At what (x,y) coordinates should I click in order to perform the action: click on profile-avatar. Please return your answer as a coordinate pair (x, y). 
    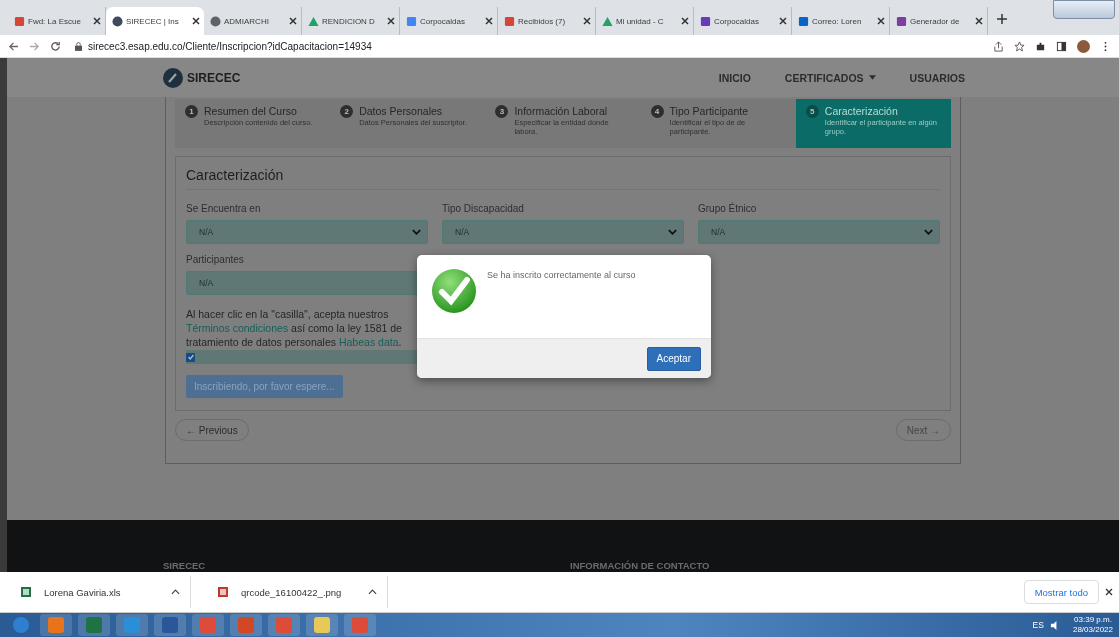
    Looking at the image, I should click on (1083, 46).